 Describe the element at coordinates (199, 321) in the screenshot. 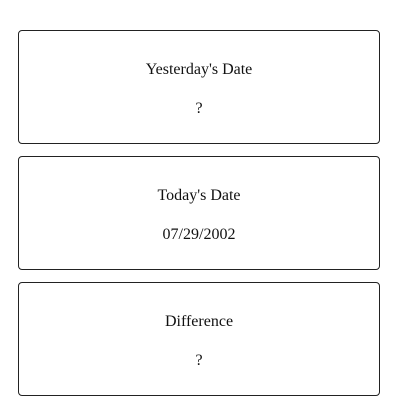

I see `difference-label: Difference` at that location.